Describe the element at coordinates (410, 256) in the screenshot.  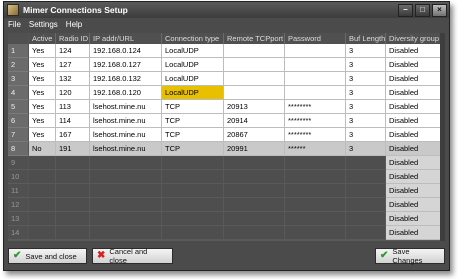
I see `save-changes-button: ✔ Save Changes` at that location.